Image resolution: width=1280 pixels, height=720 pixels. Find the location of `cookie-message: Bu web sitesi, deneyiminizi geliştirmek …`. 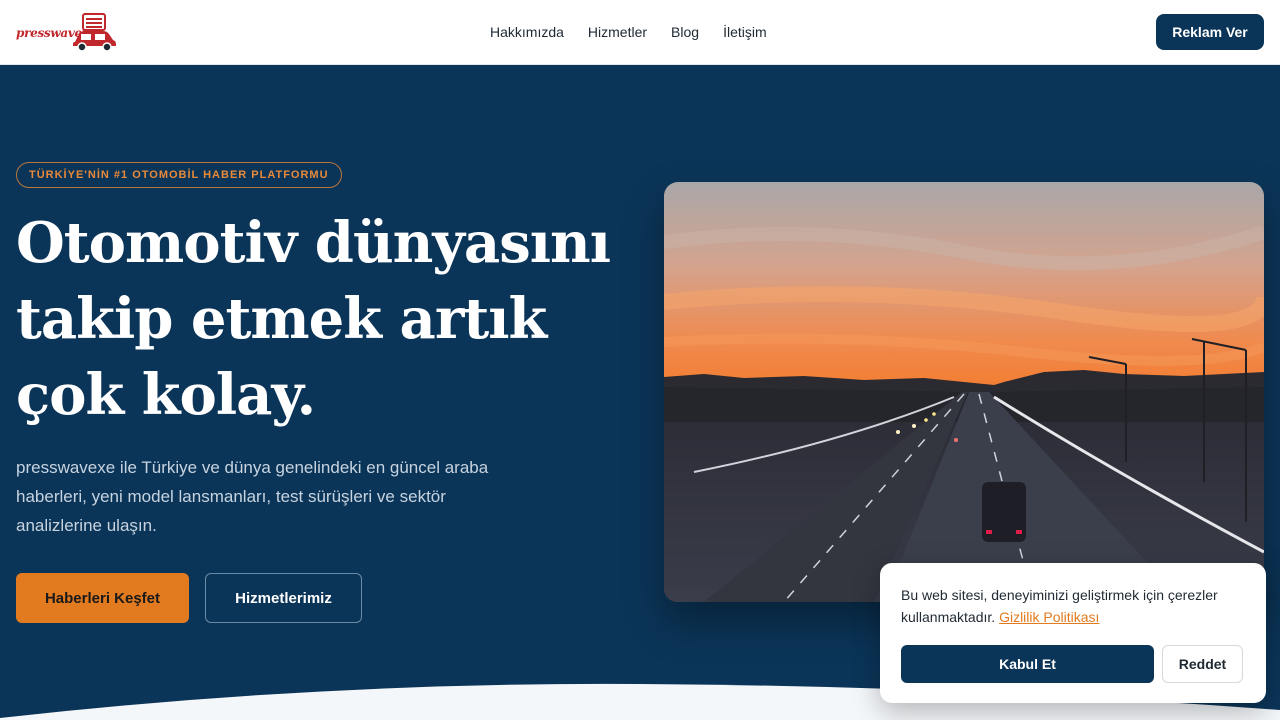

cookie-message: Bu web sitesi, deneyiminizi geliştirmek … is located at coordinates (1076, 606).